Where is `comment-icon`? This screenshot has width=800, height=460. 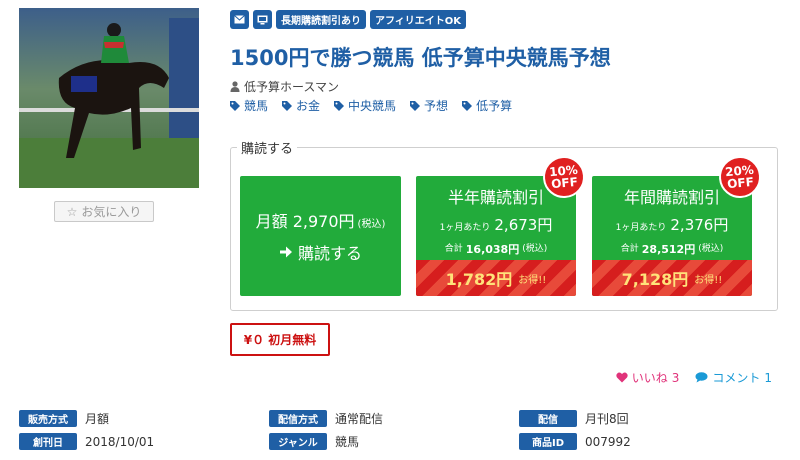
comment-icon is located at coordinates (701, 377).